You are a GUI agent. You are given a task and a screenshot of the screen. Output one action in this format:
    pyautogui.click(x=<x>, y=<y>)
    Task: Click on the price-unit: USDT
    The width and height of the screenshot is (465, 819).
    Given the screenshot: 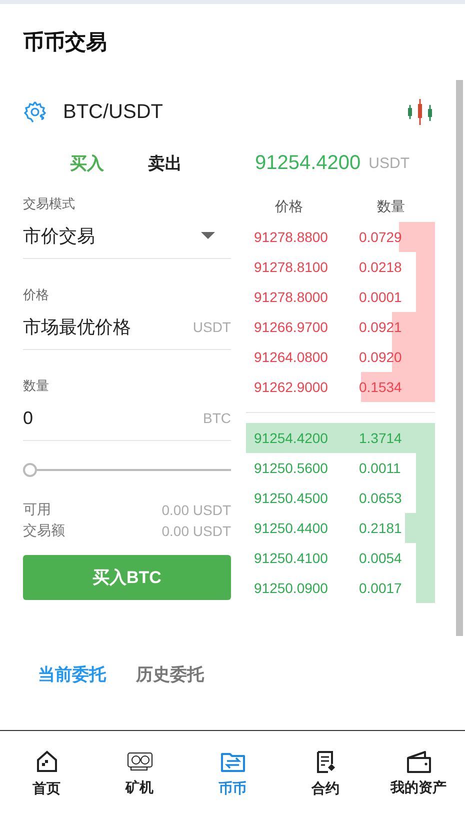 What is the action you would take?
    pyautogui.click(x=389, y=163)
    